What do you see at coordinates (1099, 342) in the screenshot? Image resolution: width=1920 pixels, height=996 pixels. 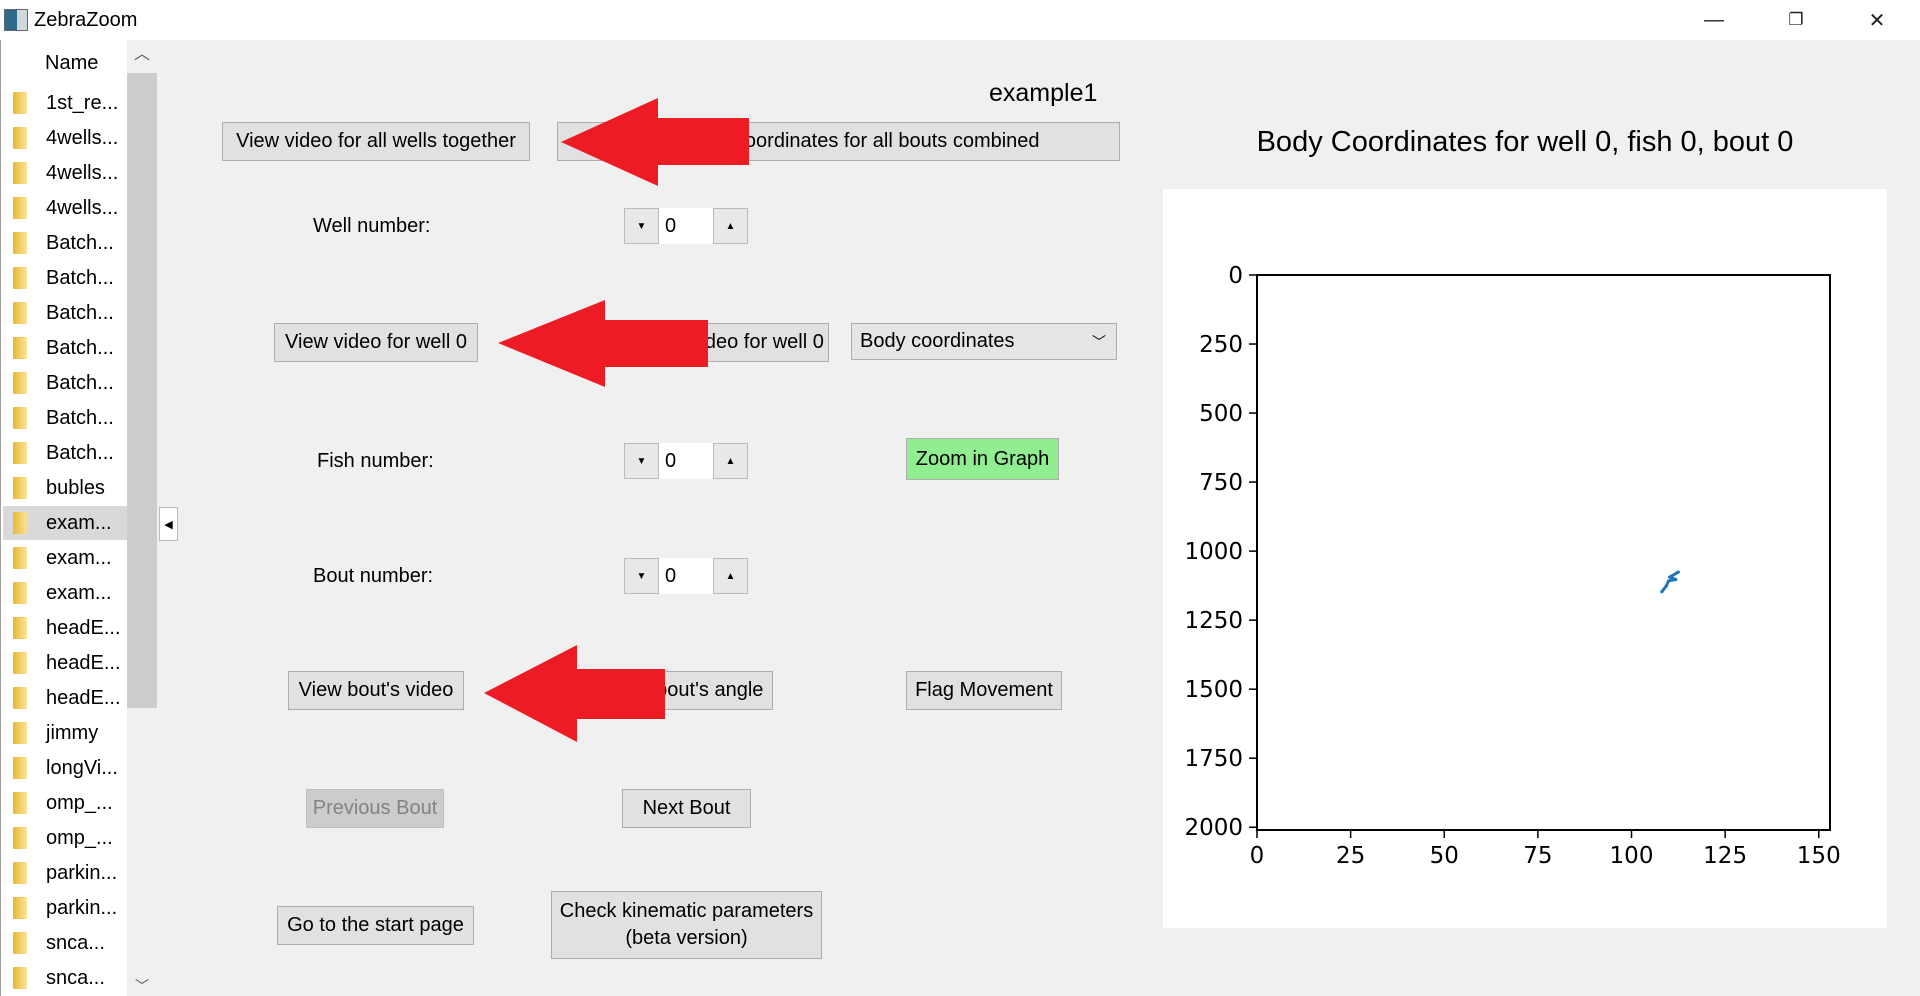 I see `chevron-down-icon: ﹀` at bounding box center [1099, 342].